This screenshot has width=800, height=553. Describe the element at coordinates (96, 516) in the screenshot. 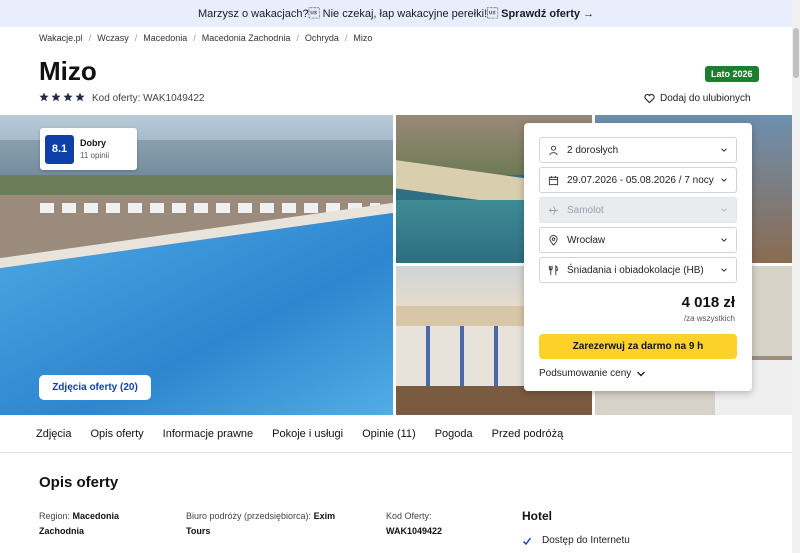

I see `region-value: Macedonia` at that location.